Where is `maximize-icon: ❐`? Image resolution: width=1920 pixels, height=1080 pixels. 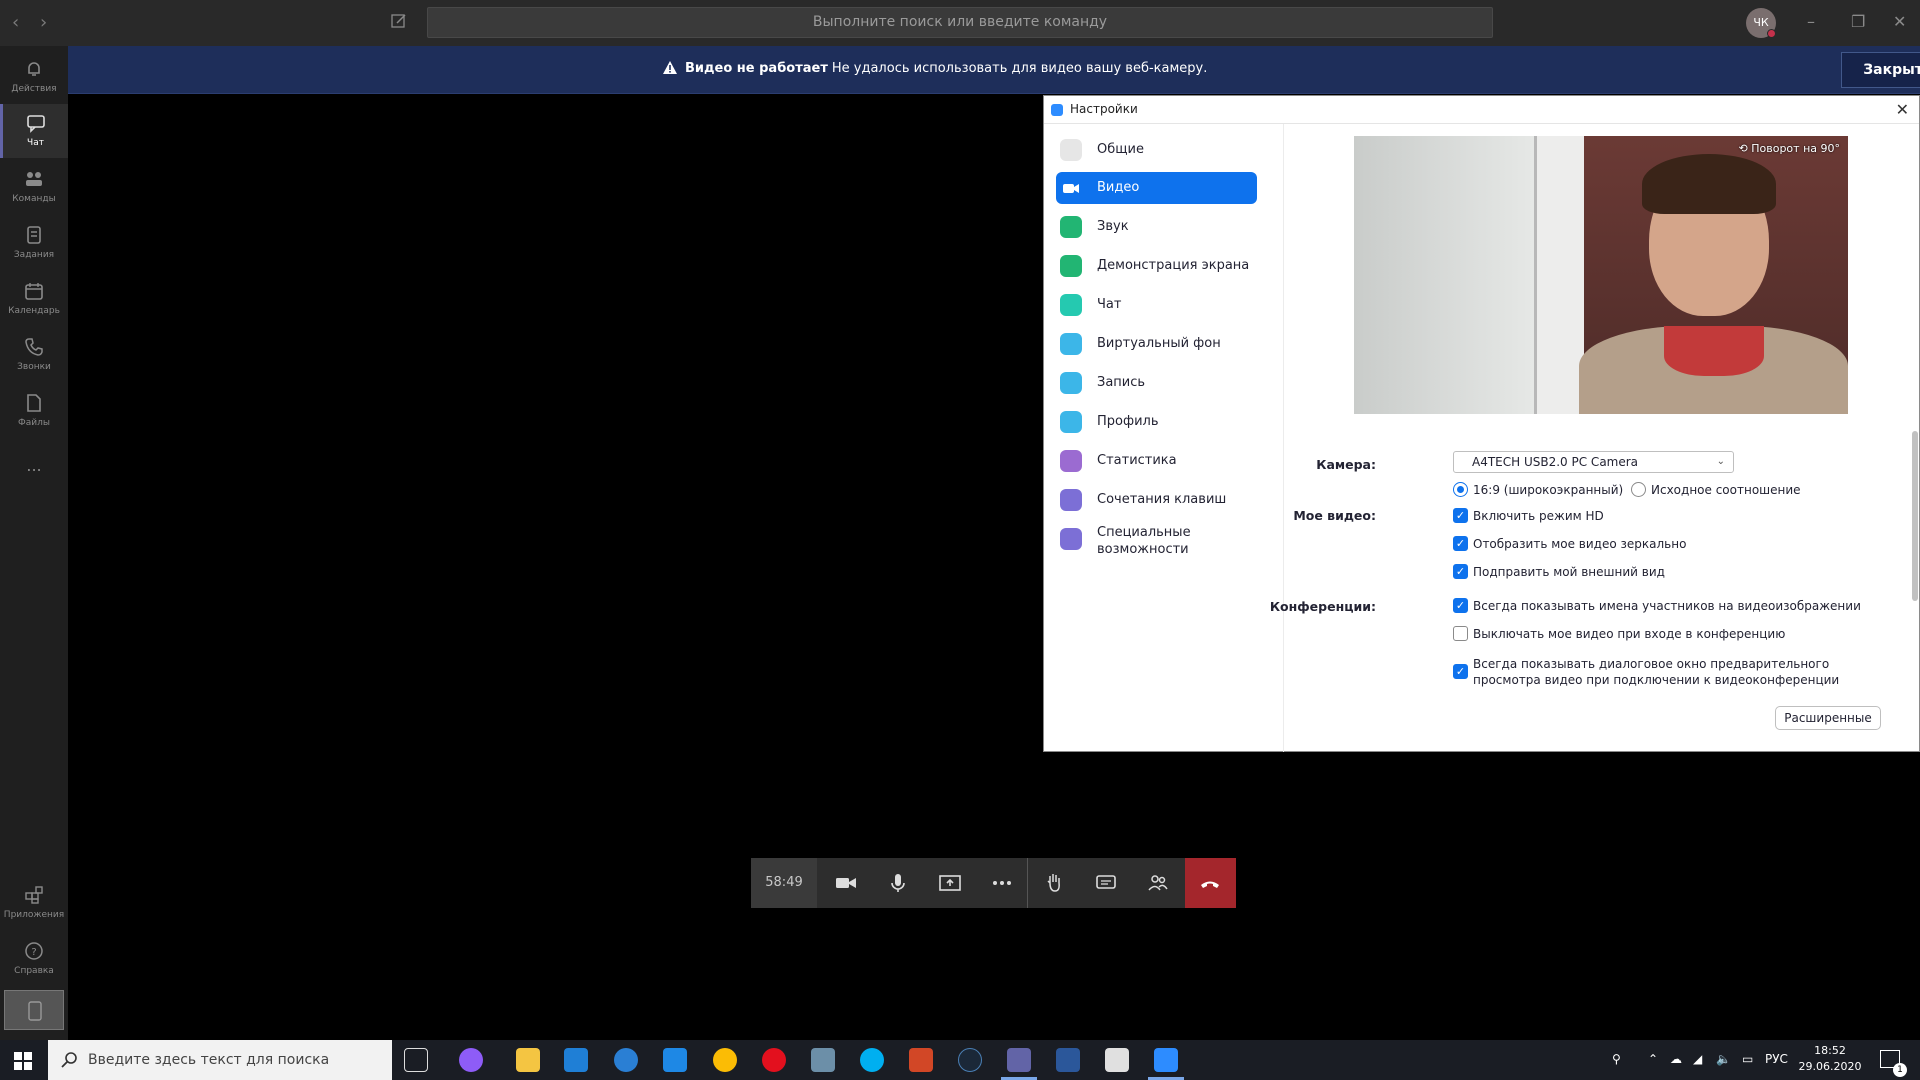
maximize-icon: ❐ is located at coordinates (1858, 21).